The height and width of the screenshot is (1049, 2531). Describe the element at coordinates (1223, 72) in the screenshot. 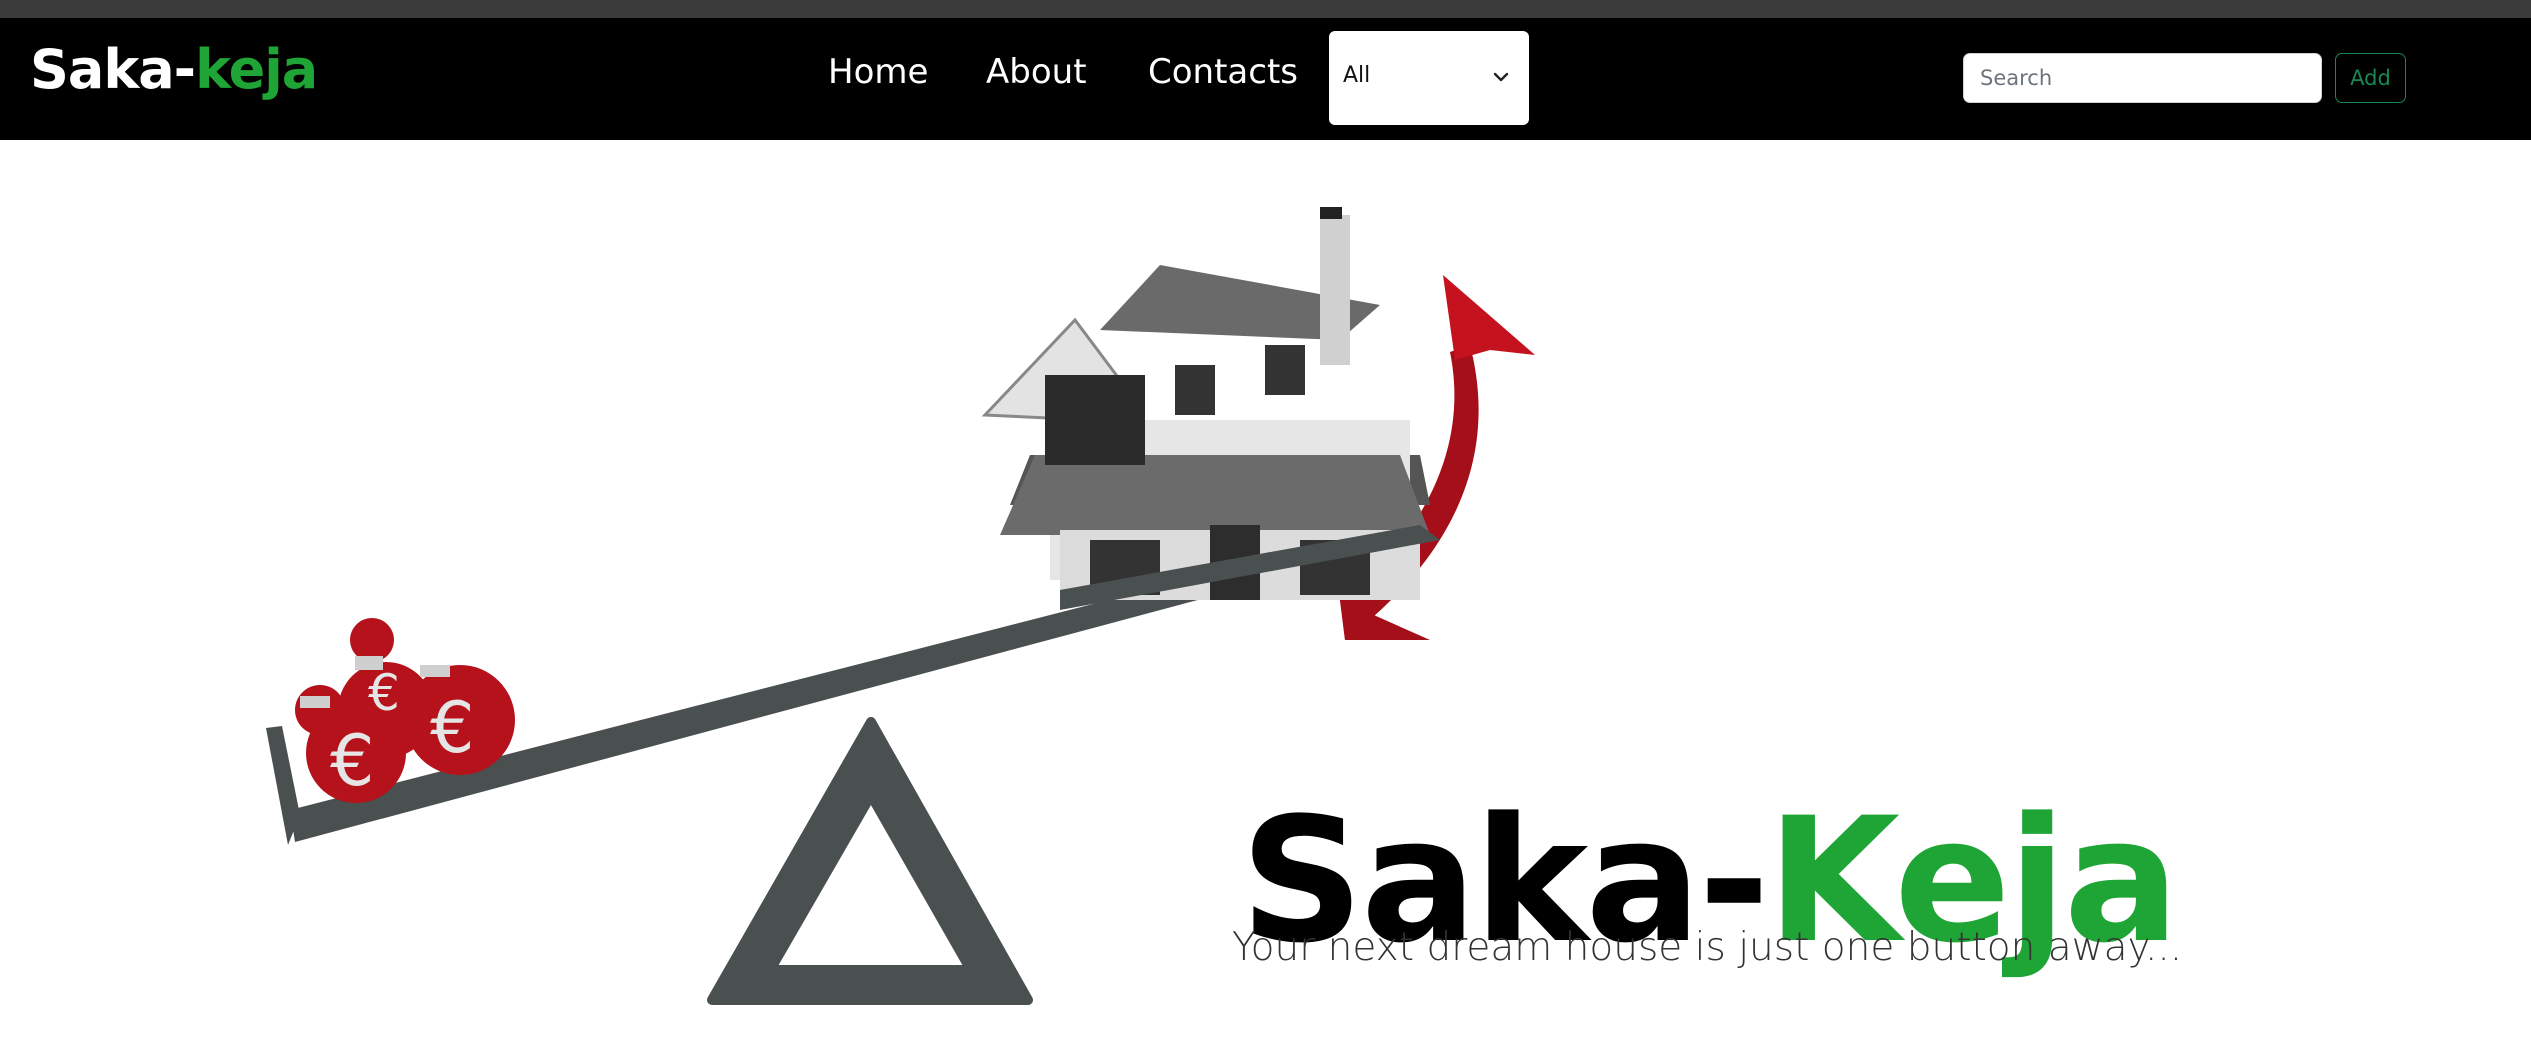

I see `nav-contacts-link: Contacts` at that location.